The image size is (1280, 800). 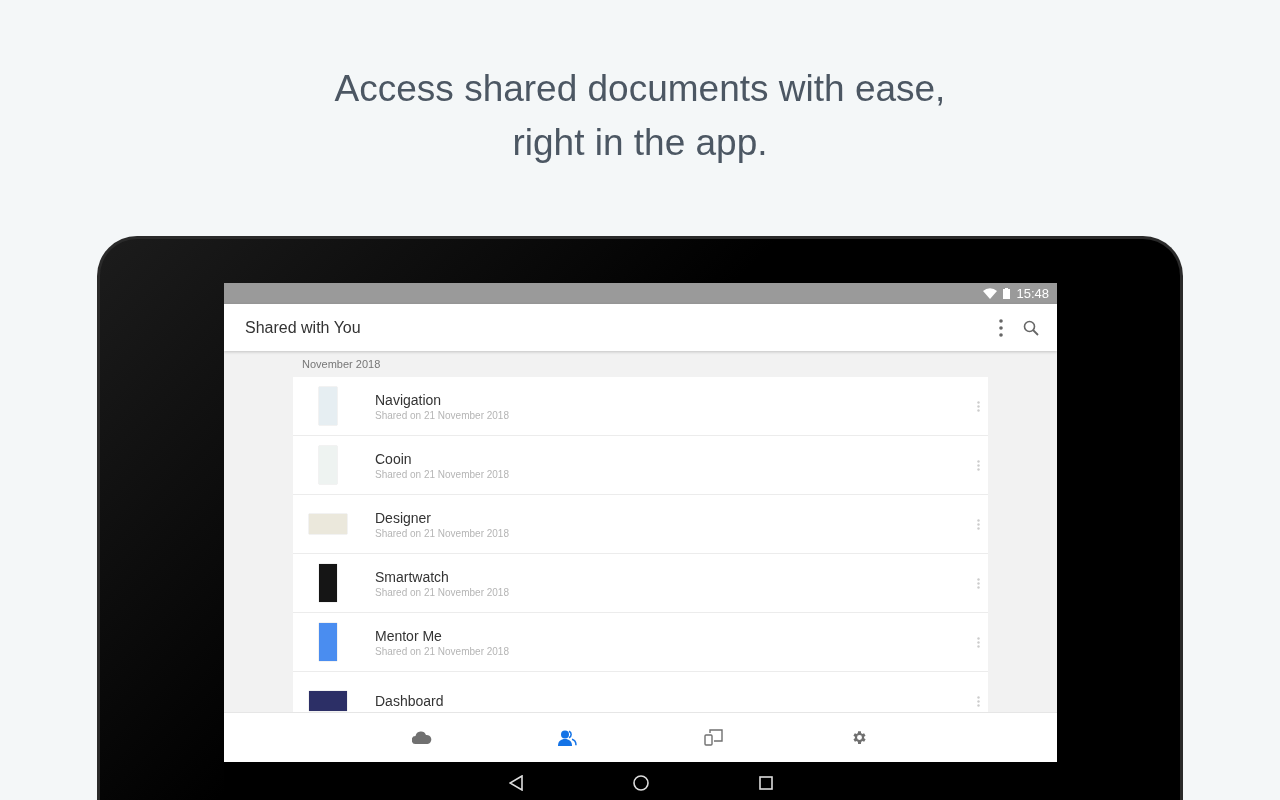 I want to click on home-icon, so click(x=640, y=783).